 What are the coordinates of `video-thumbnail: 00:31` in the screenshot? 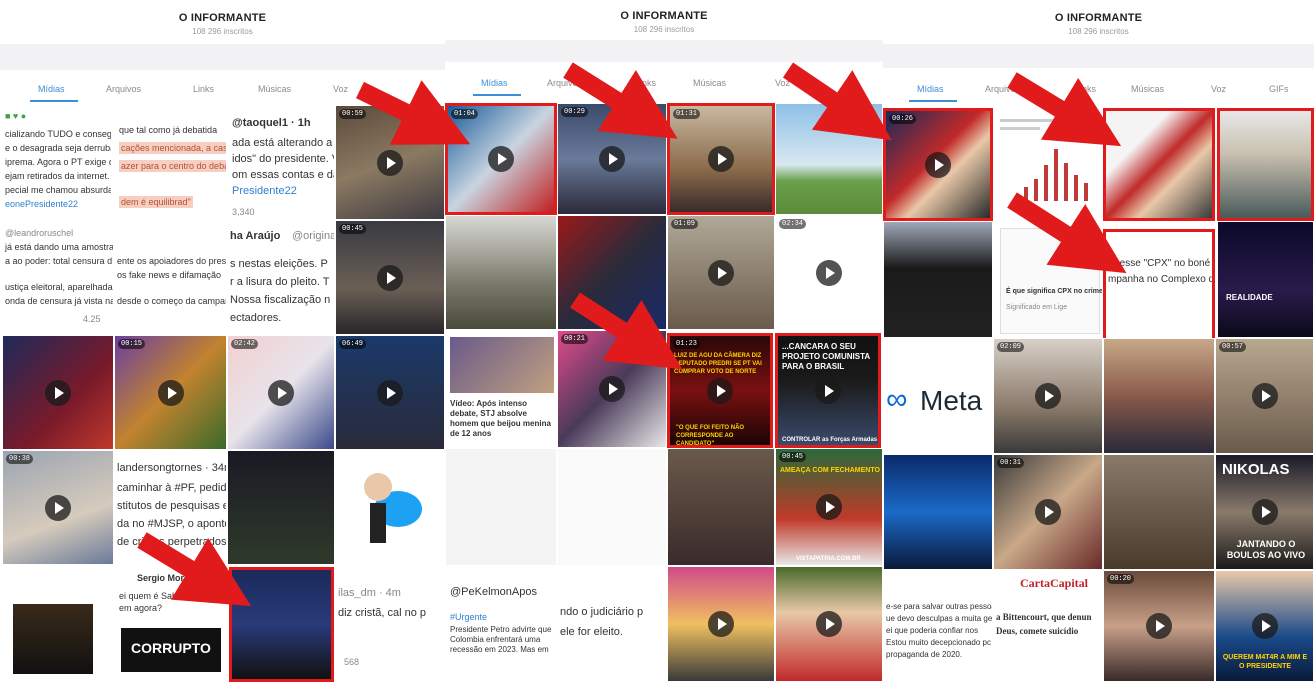 It's located at (1048, 512).